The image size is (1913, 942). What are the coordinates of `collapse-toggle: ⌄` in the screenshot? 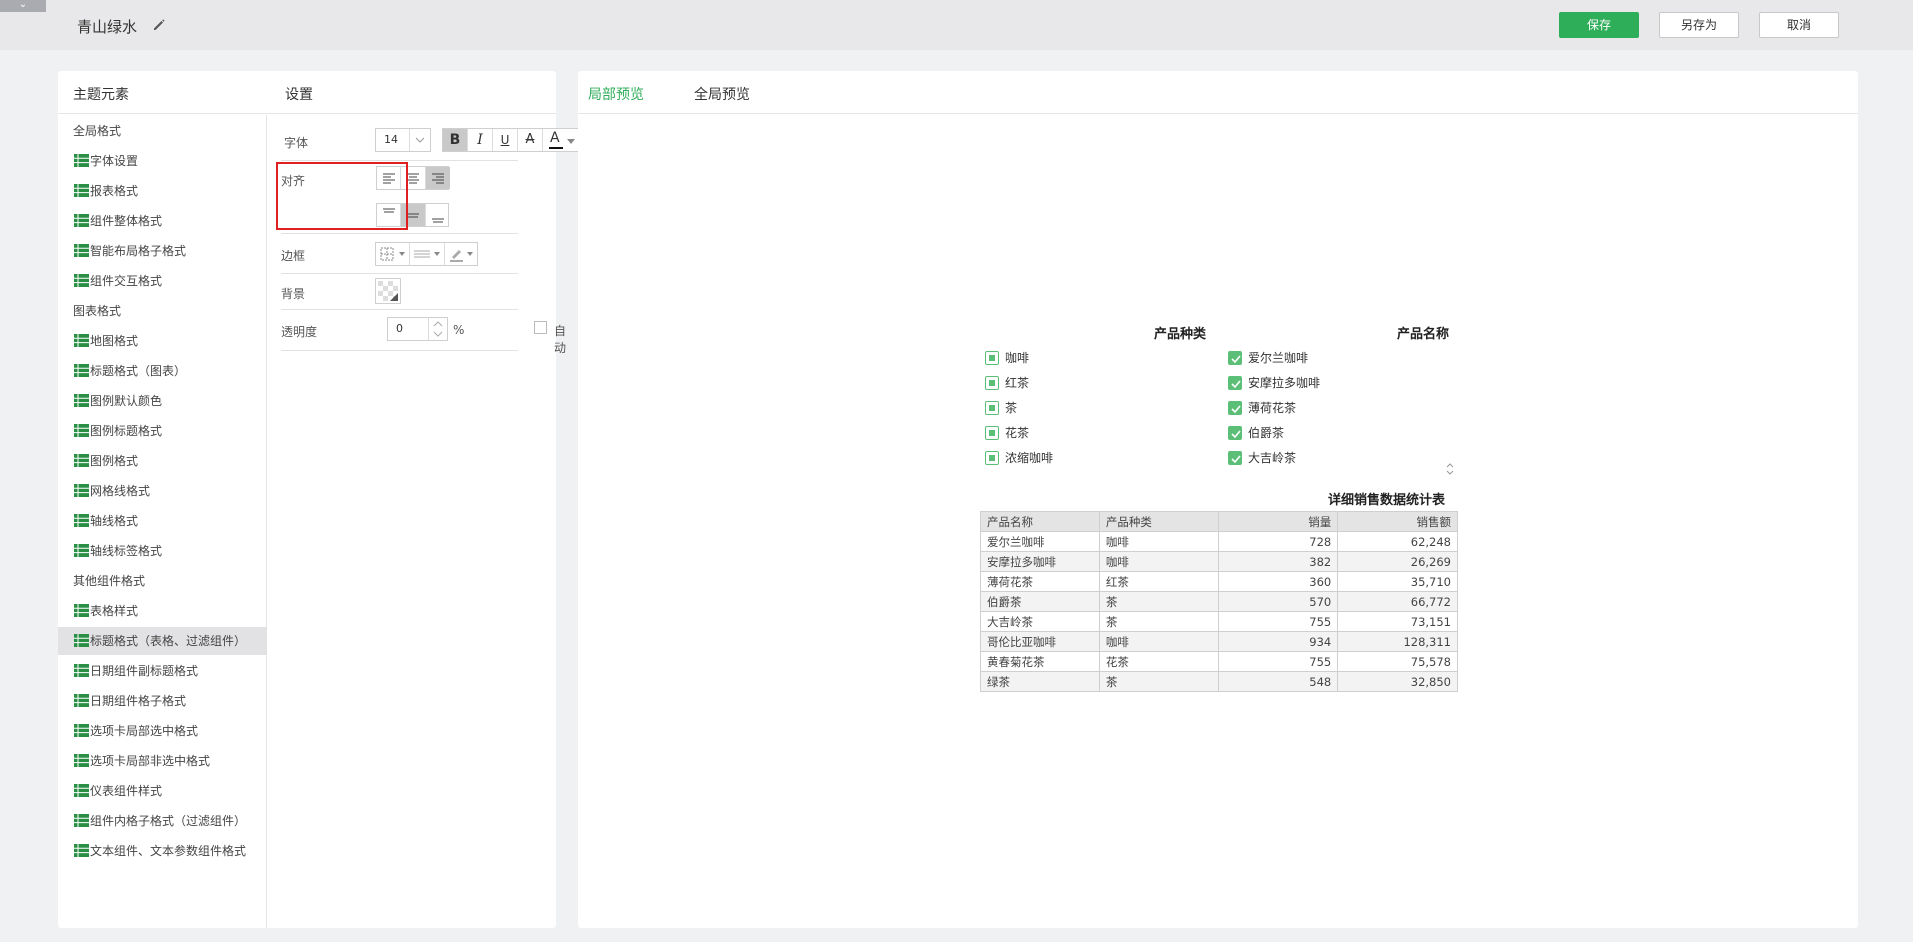 It's located at (23, 6).